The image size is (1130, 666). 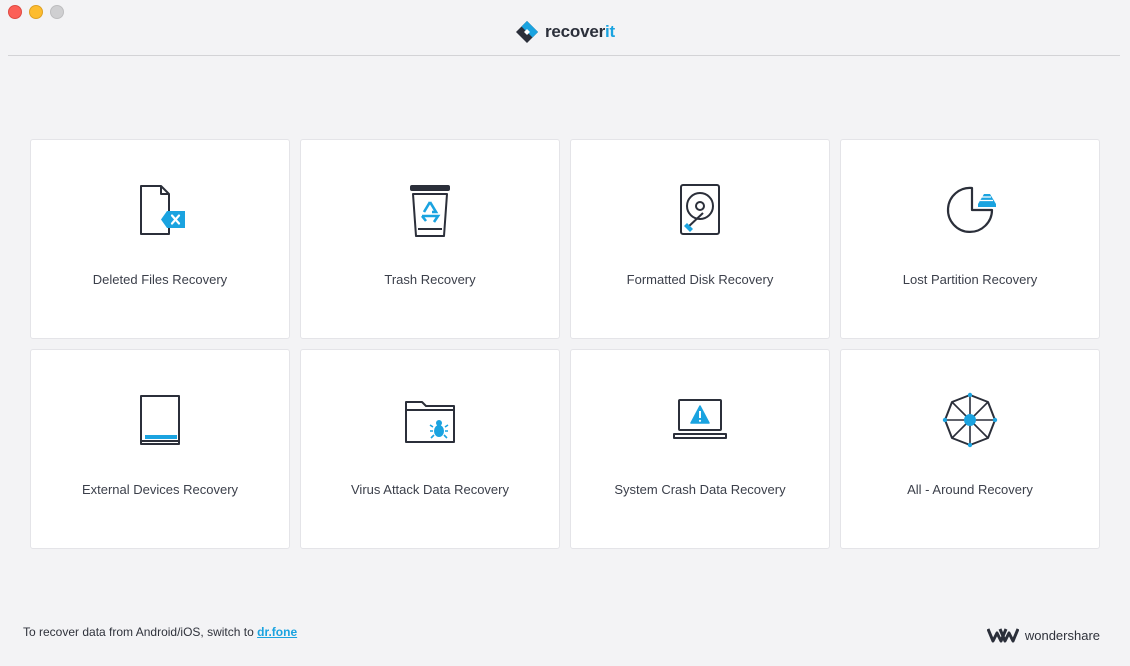 I want to click on window-controls, so click(x=36, y=12).